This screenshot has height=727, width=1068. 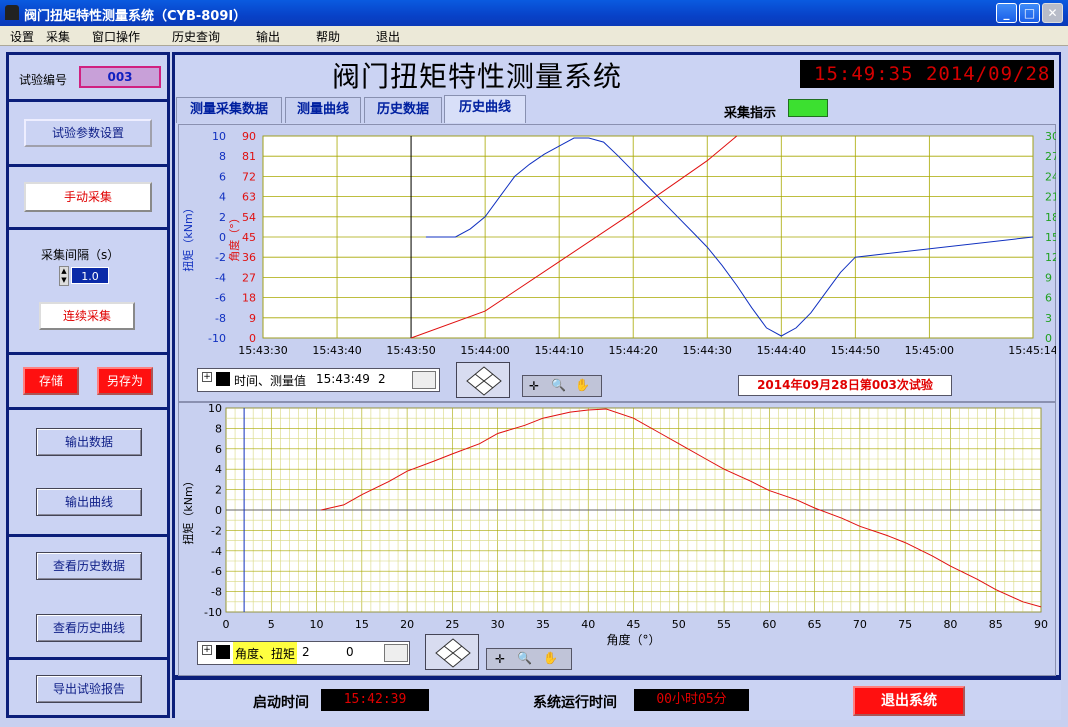 What do you see at coordinates (1006, 13) in the screenshot?
I see `minimize-button: _` at bounding box center [1006, 13].